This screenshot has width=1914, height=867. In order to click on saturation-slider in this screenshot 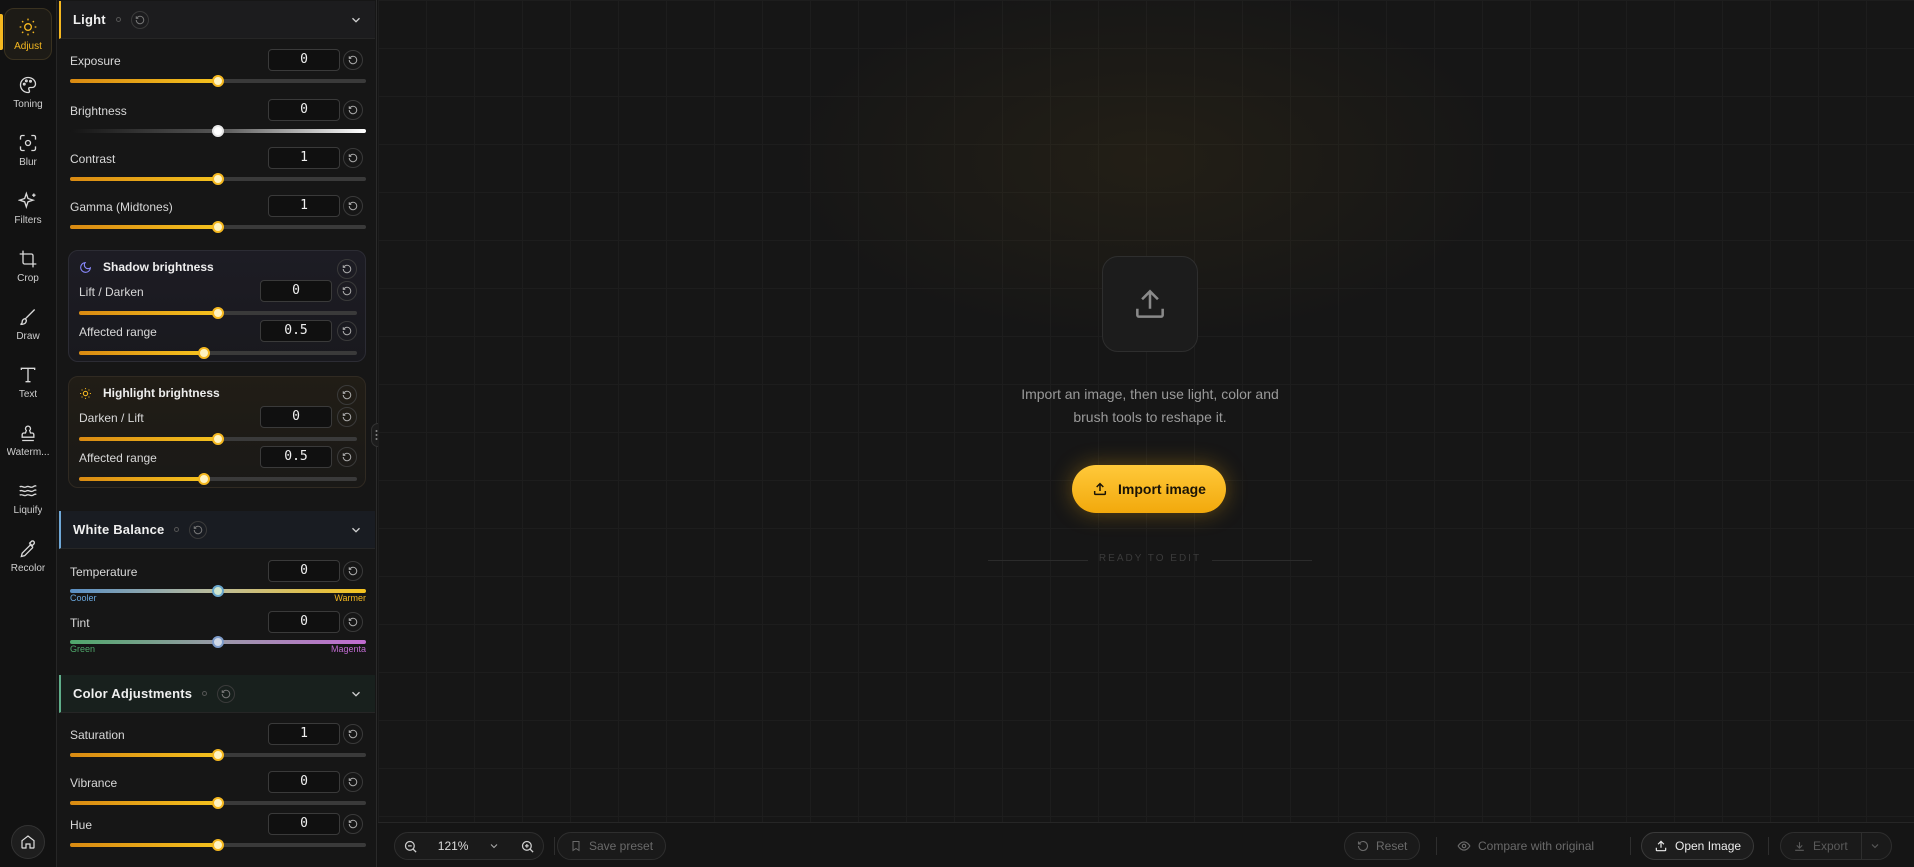, I will do `click(218, 755)`.